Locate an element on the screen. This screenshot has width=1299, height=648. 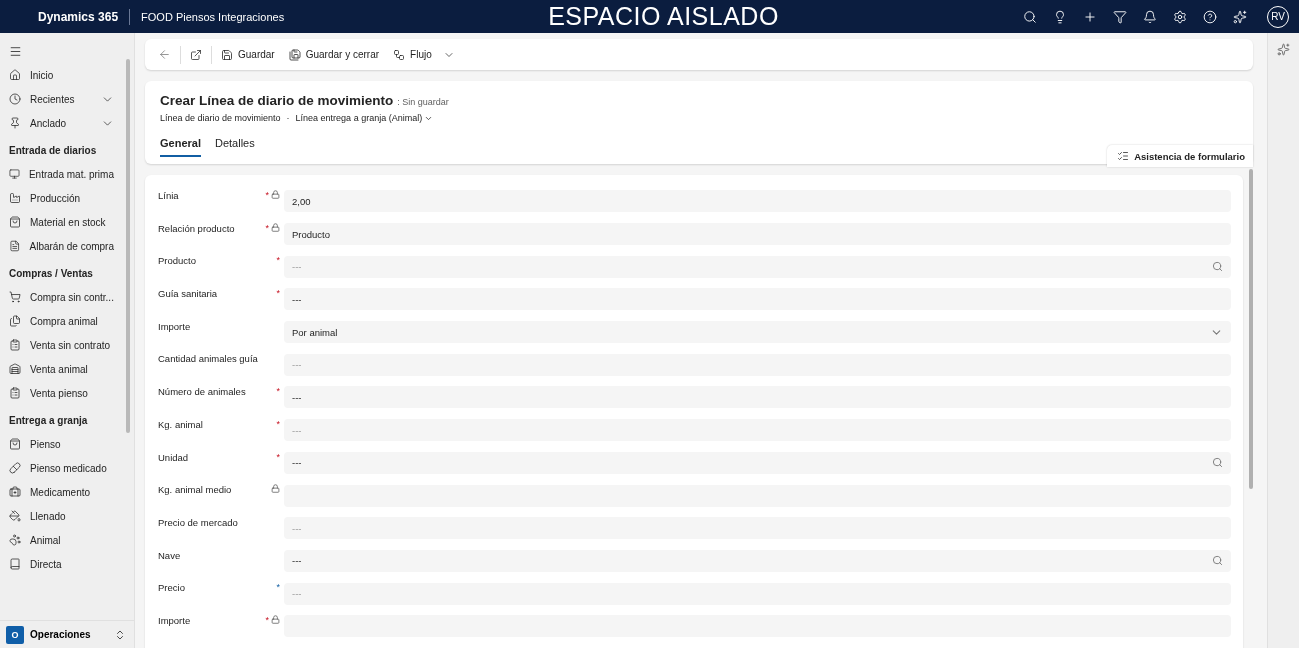
cart-icon is located at coordinates (15, 297).